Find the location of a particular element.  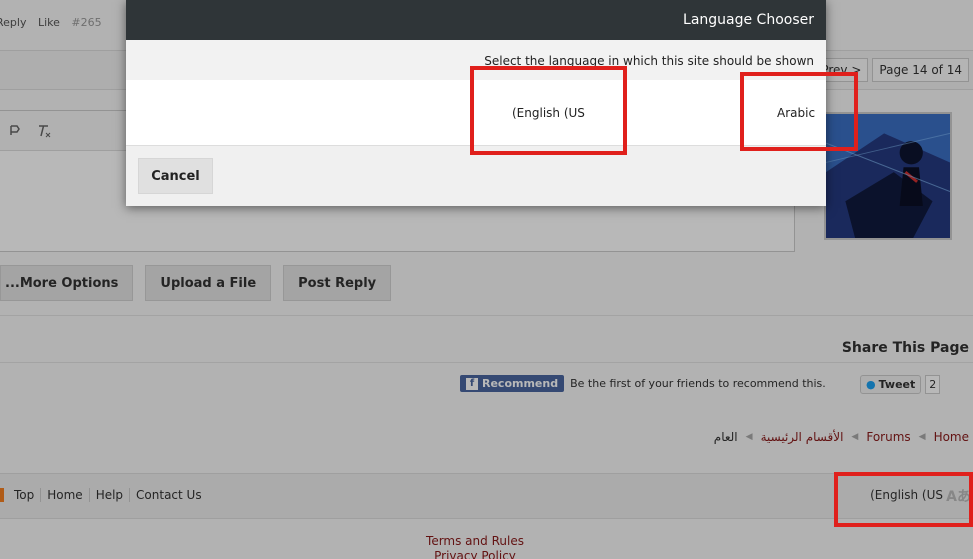

highlight-box-arabic is located at coordinates (799, 111).